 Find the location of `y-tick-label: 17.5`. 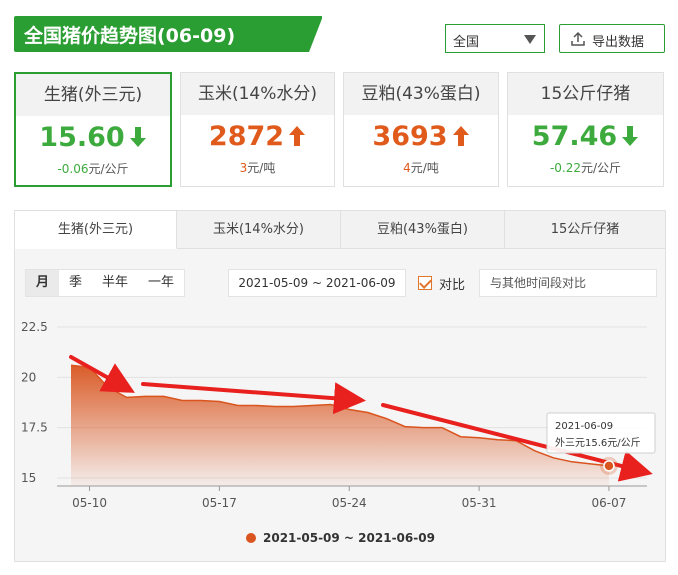

y-tick-label: 17.5 is located at coordinates (34, 428).